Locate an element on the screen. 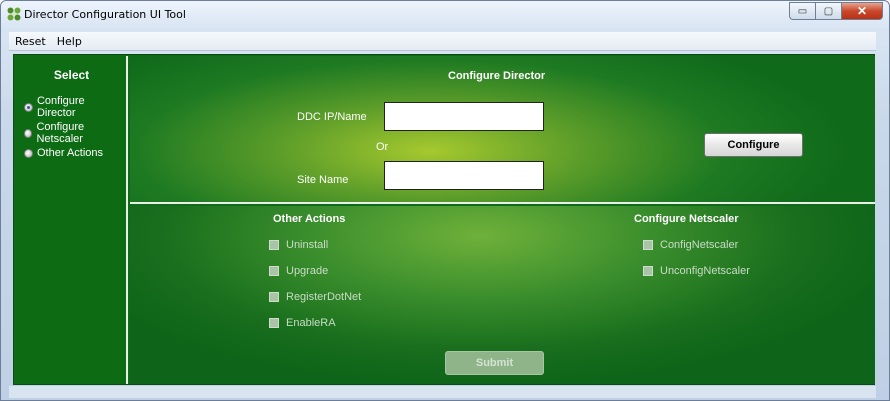 This screenshot has width=890, height=401. checkbox-label: Upgrade is located at coordinates (307, 271).